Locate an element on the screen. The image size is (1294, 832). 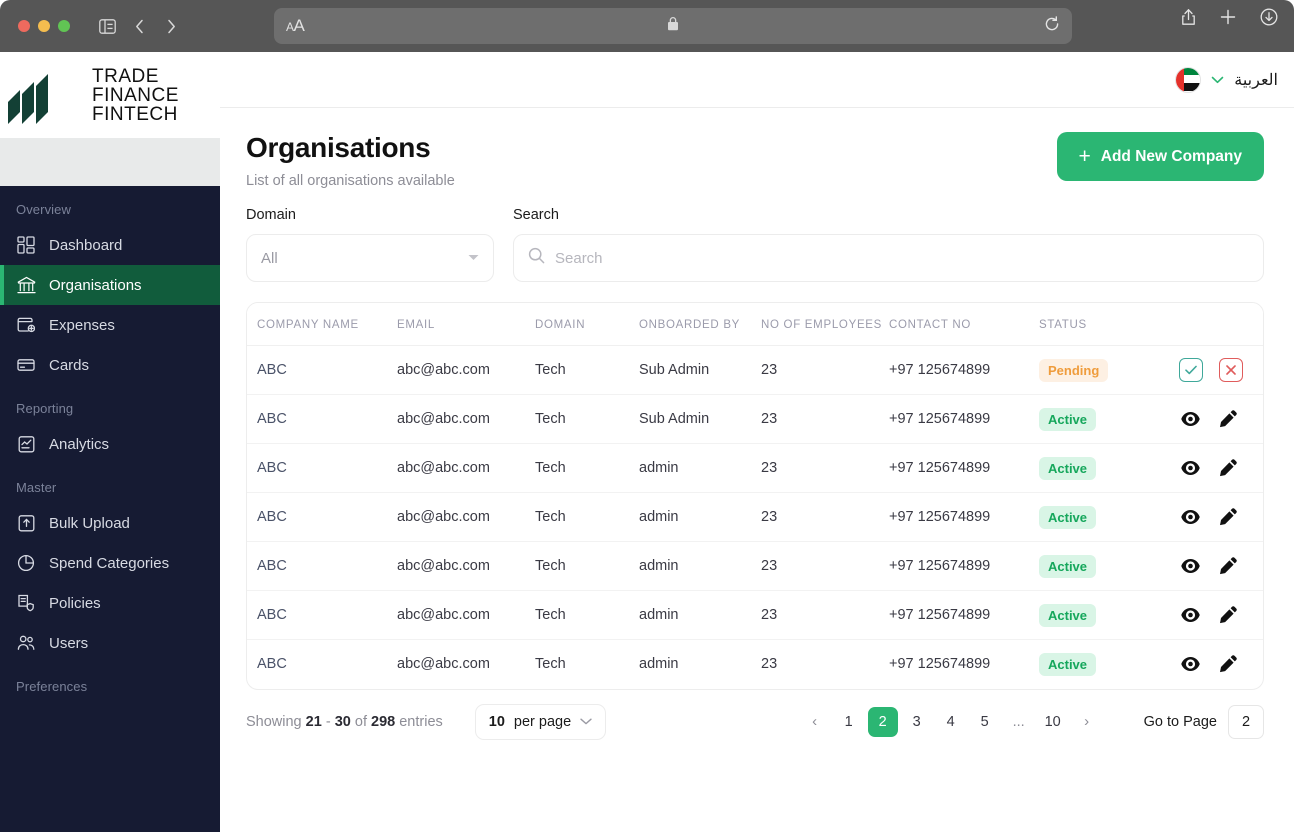
domain-filter: Domain All is located at coordinates (370, 244).